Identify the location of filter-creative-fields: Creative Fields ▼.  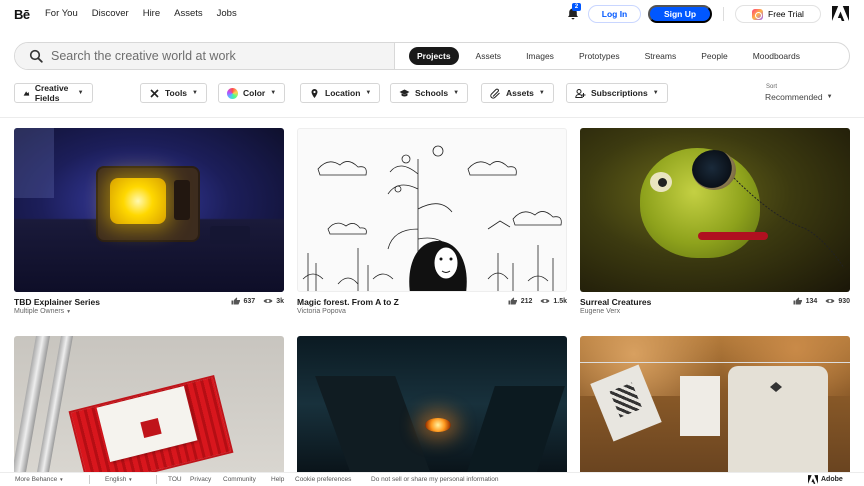
(53, 93).